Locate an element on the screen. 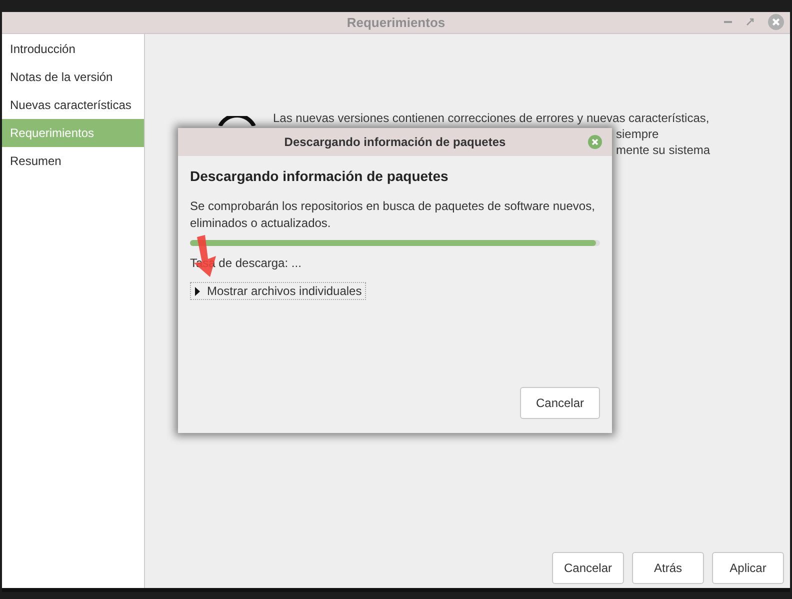  dialog-heading: Descargando información de paquetes is located at coordinates (320, 176).